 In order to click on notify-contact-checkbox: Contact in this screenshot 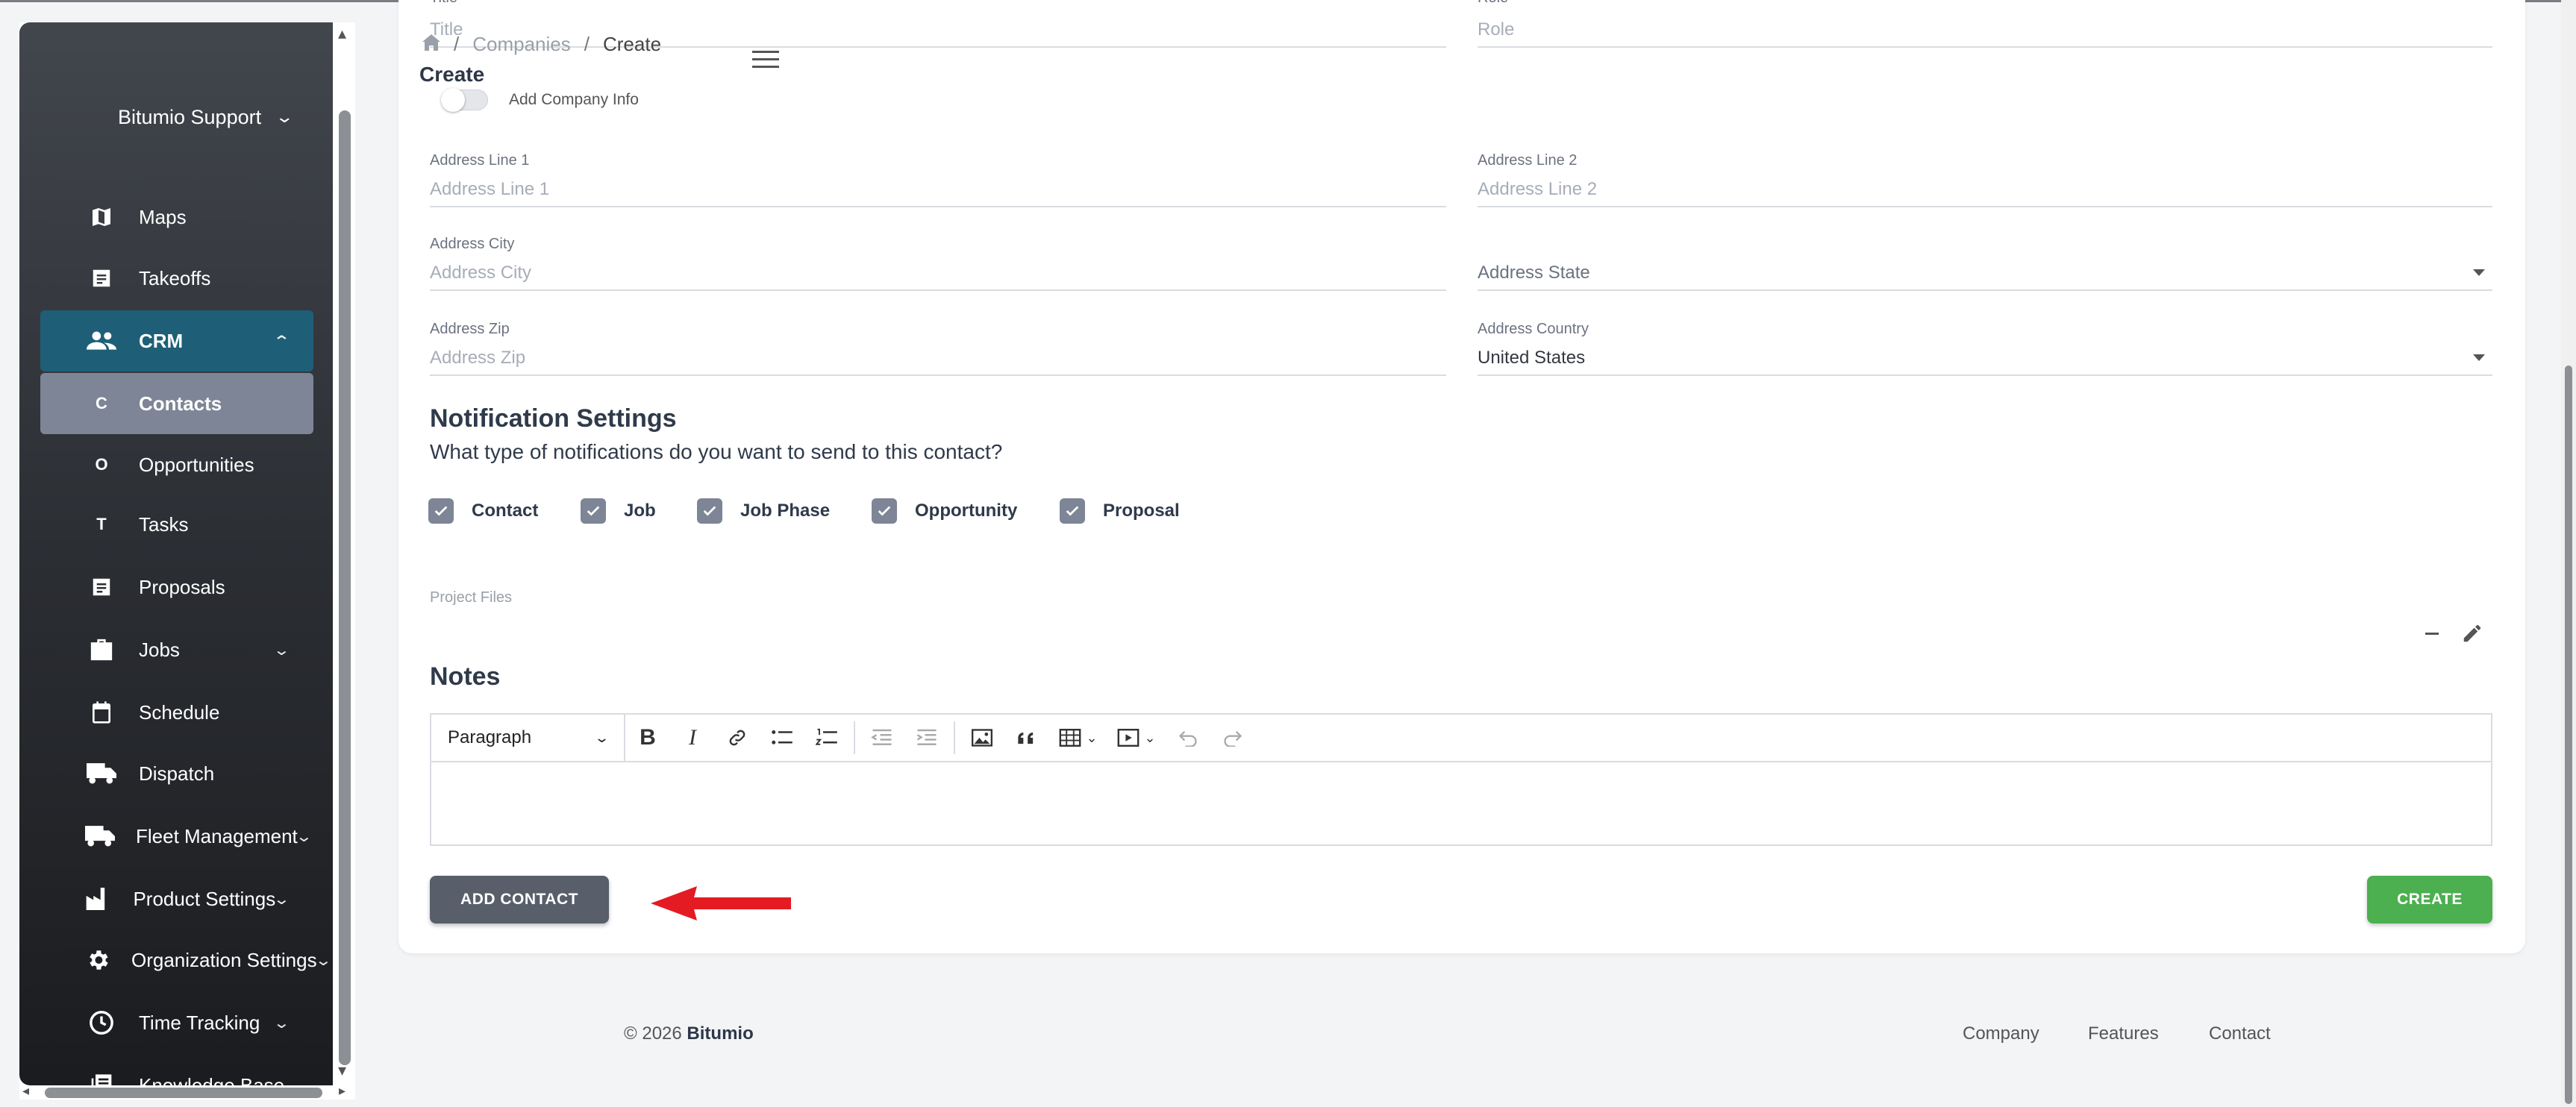, I will do `click(483, 511)`.